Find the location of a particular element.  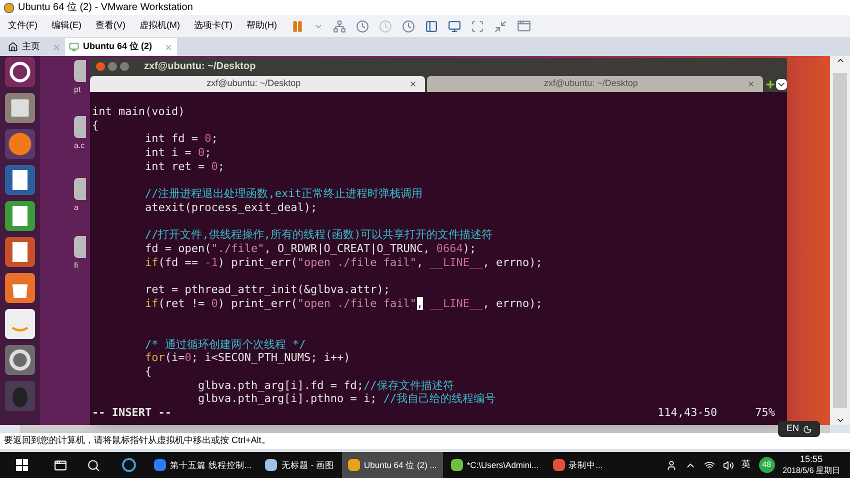

speaker-icon is located at coordinates (728, 465).